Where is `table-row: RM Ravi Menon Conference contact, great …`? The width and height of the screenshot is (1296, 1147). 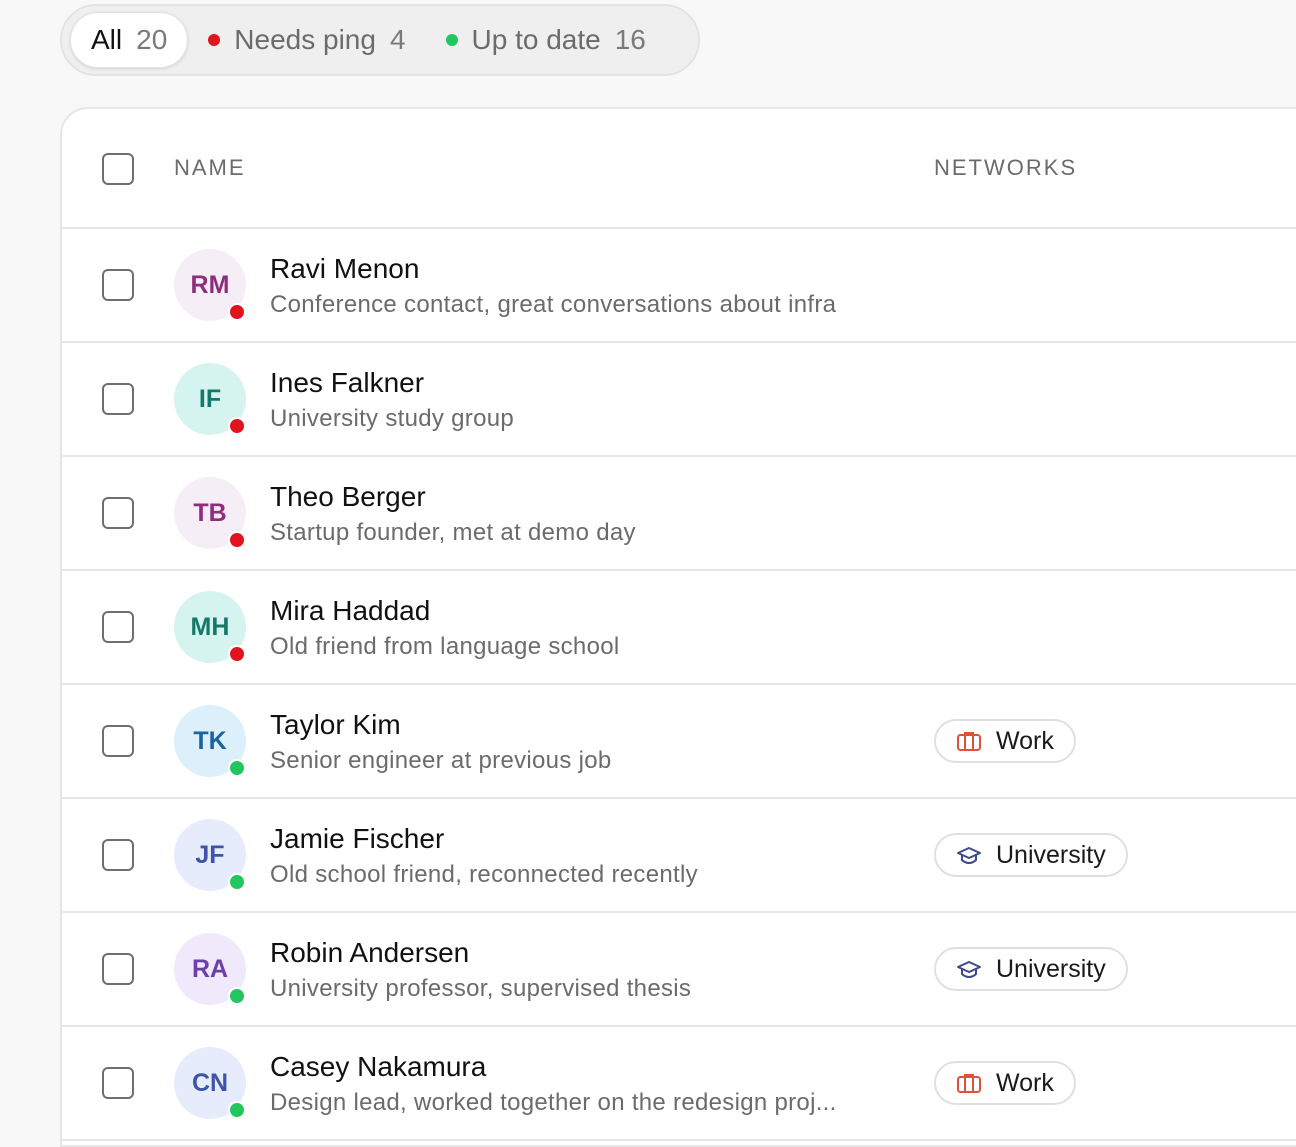
table-row: RM Ravi Menon Conference contact, great … is located at coordinates (679, 286).